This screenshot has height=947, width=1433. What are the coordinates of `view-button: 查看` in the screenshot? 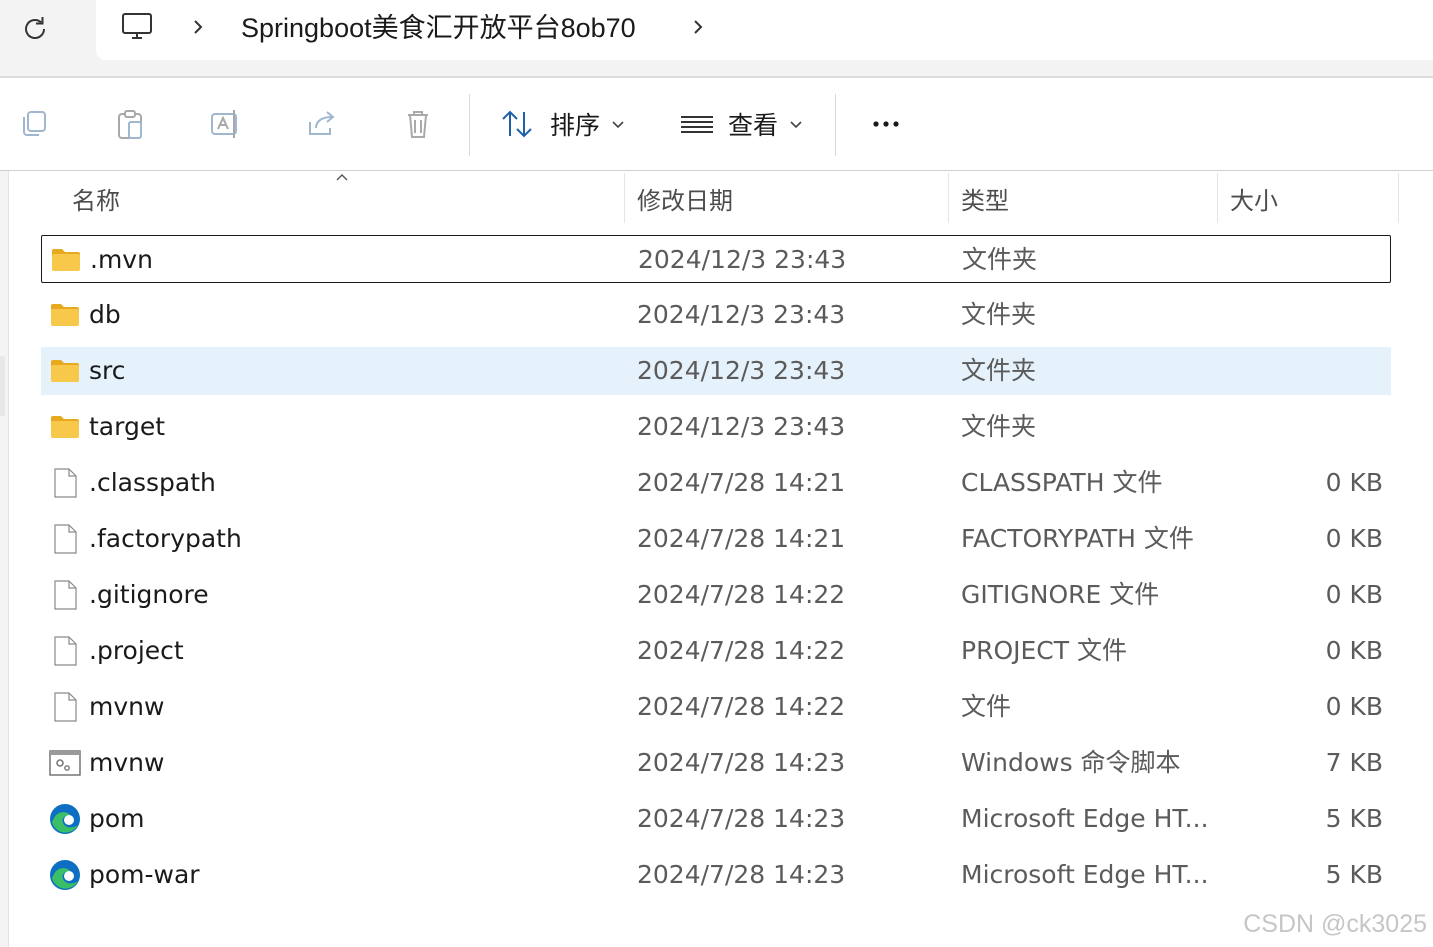 It's located at (742, 124).